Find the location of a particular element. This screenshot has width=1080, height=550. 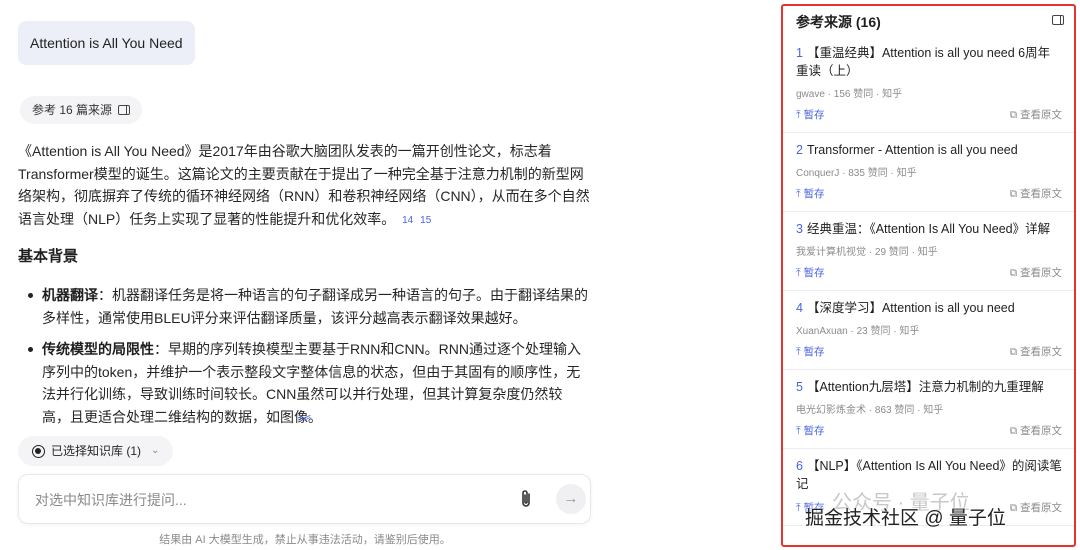

references-chip: 参考 16 篇来源 is located at coordinates (81, 110).